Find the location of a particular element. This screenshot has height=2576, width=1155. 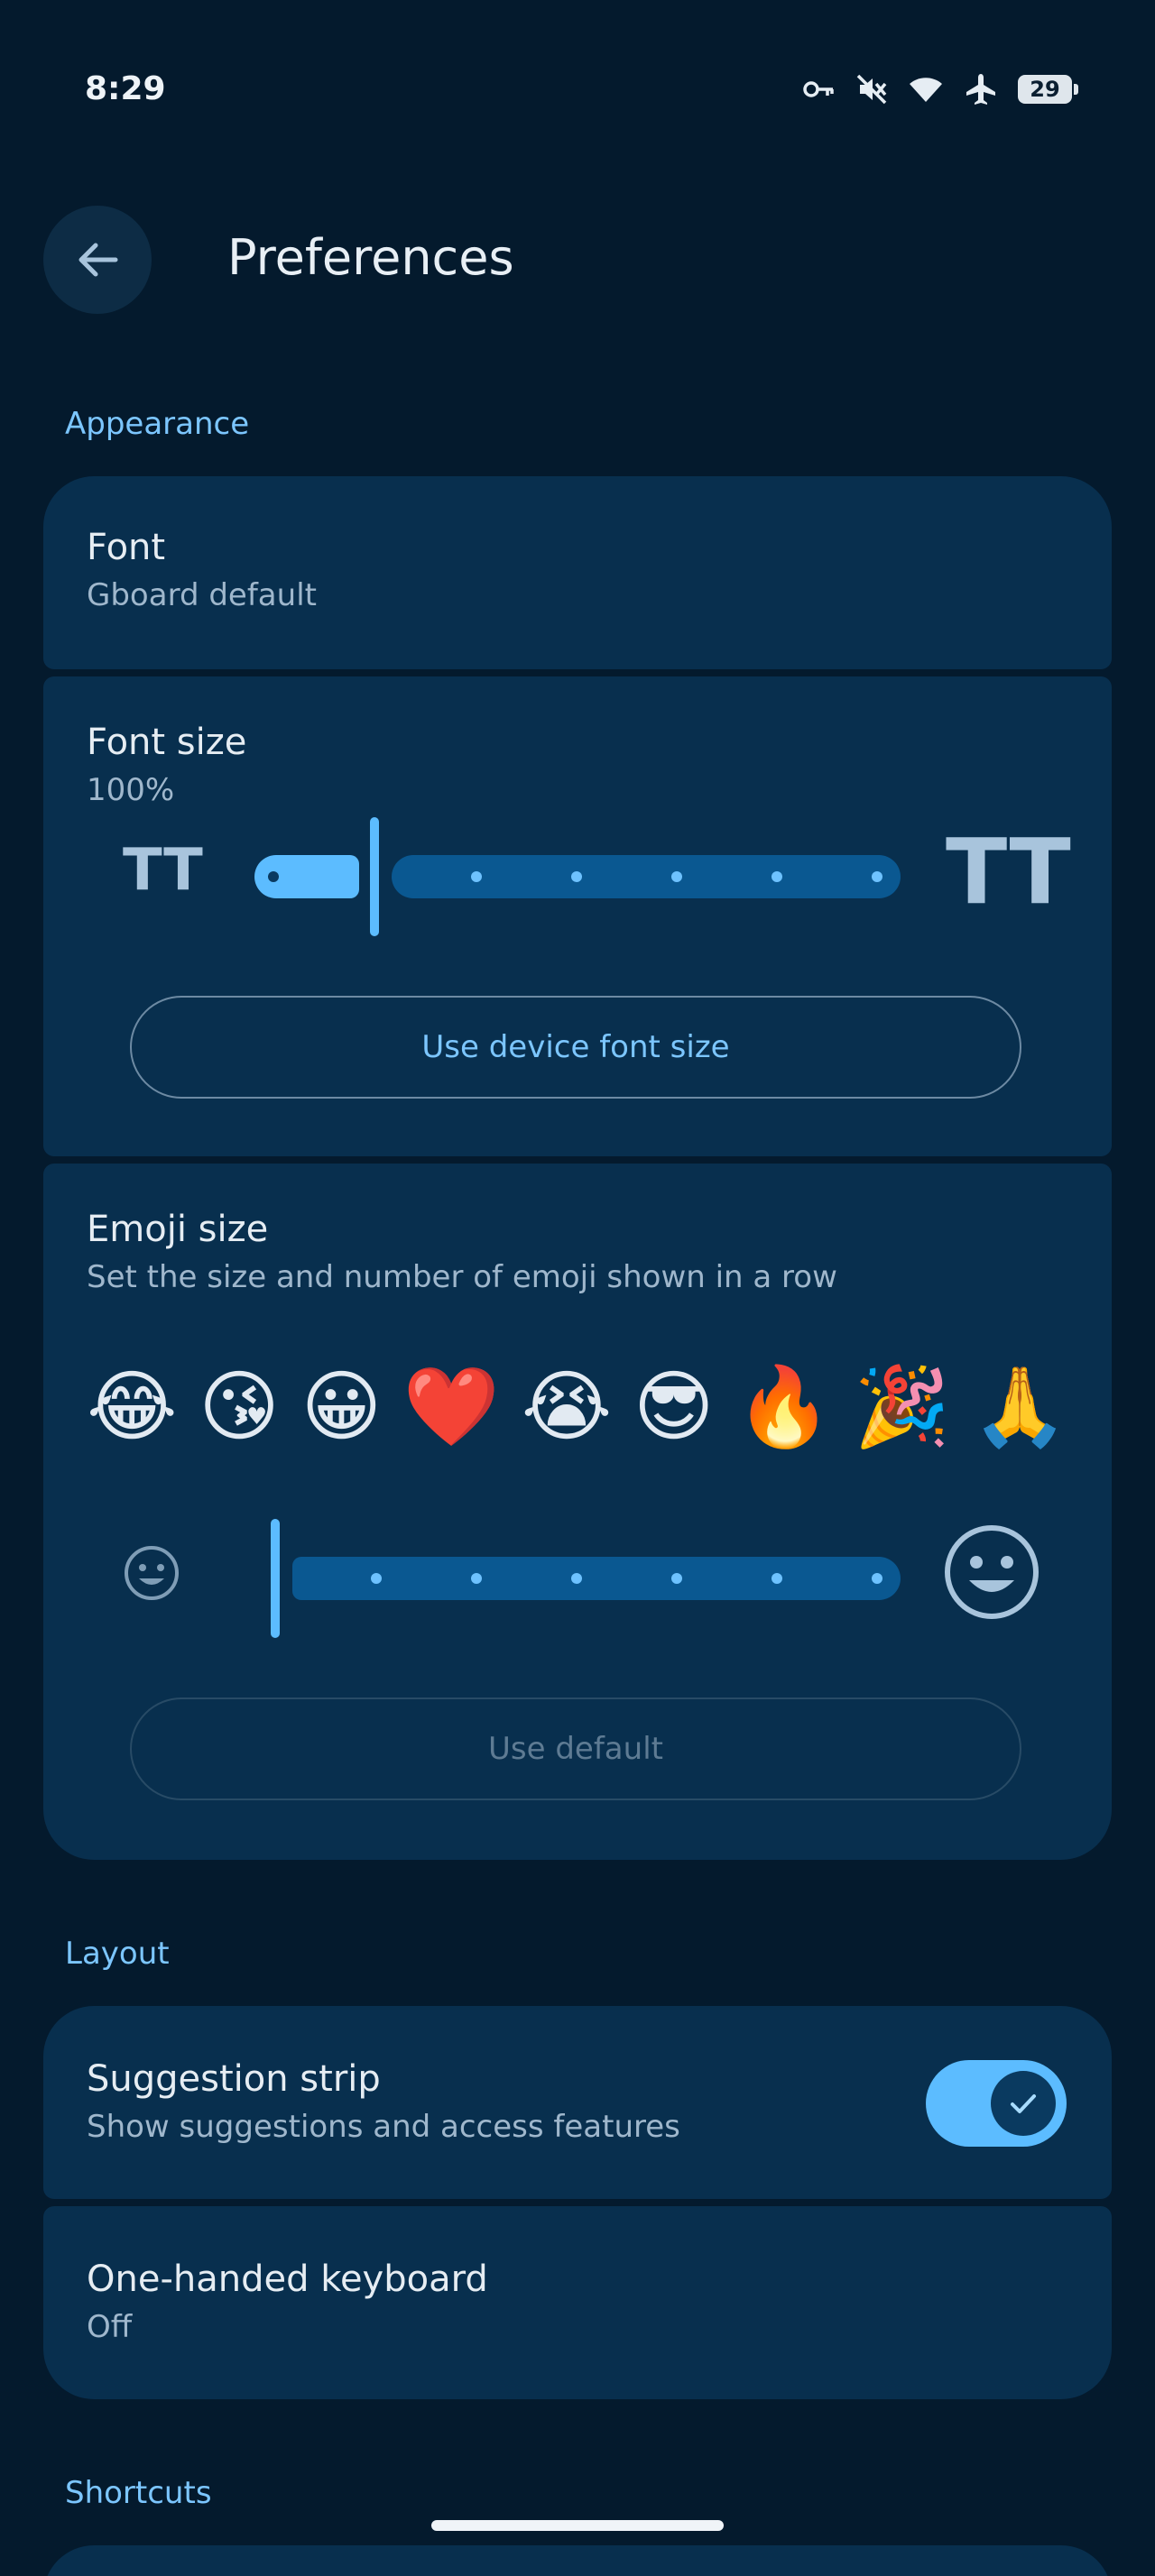

text-size-large-icon: TT is located at coordinates (1008, 872).